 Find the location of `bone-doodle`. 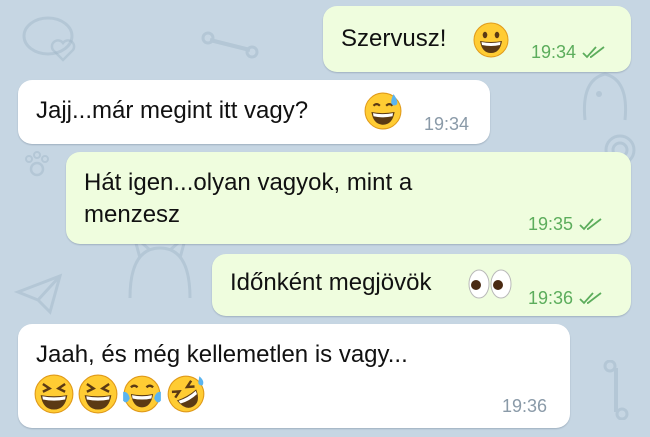

bone-doodle is located at coordinates (230, 45).